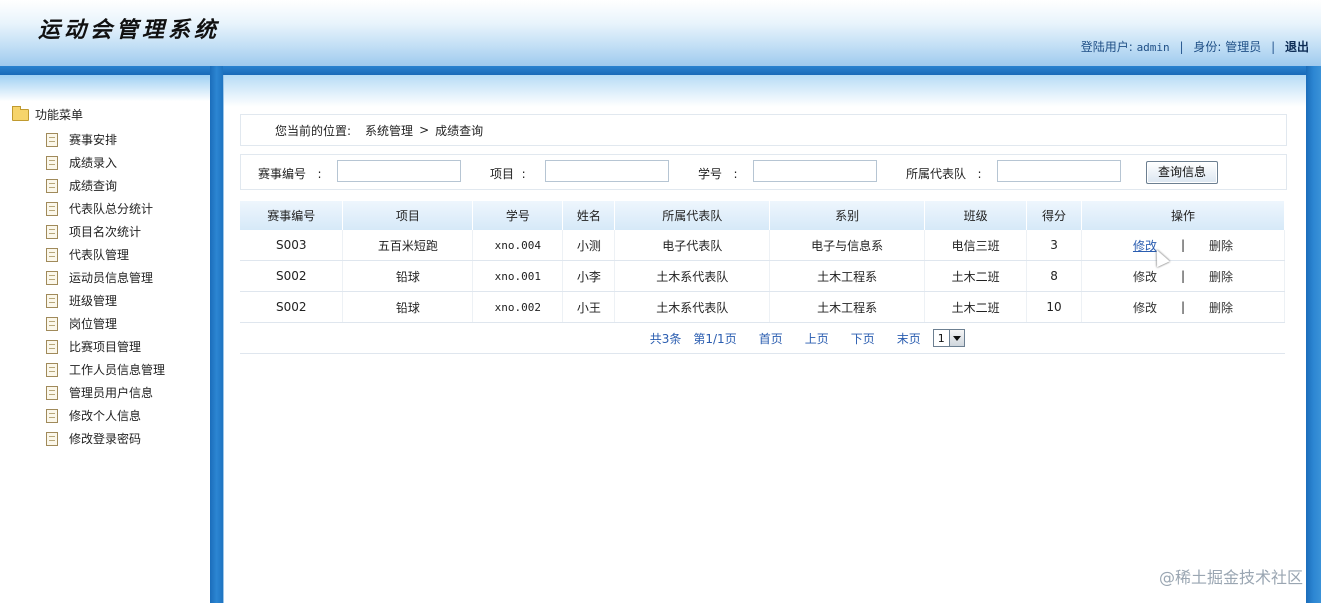 Image resolution: width=1321 pixels, height=603 pixels. I want to click on first-page-link: 首页, so click(771, 338).